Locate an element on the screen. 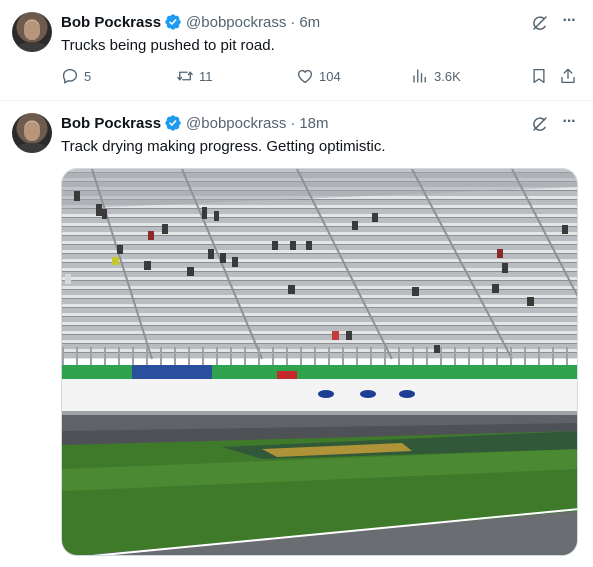 This screenshot has width=593, height=567. share-icon is located at coordinates (568, 76).